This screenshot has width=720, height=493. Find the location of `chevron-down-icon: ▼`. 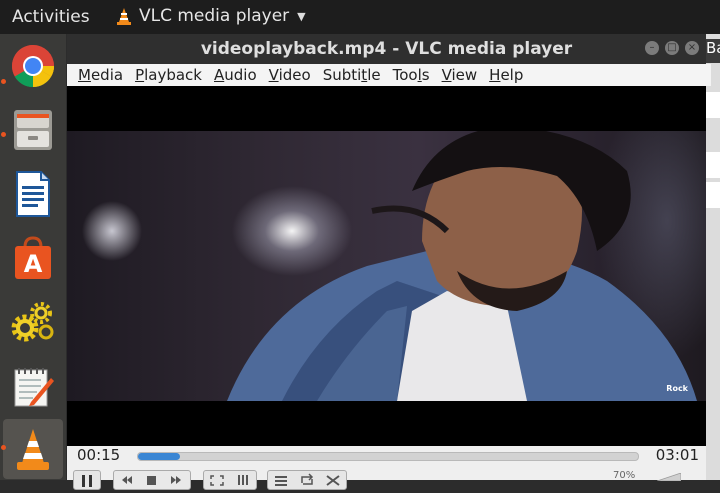

chevron-down-icon: ▼ is located at coordinates (301, 16).